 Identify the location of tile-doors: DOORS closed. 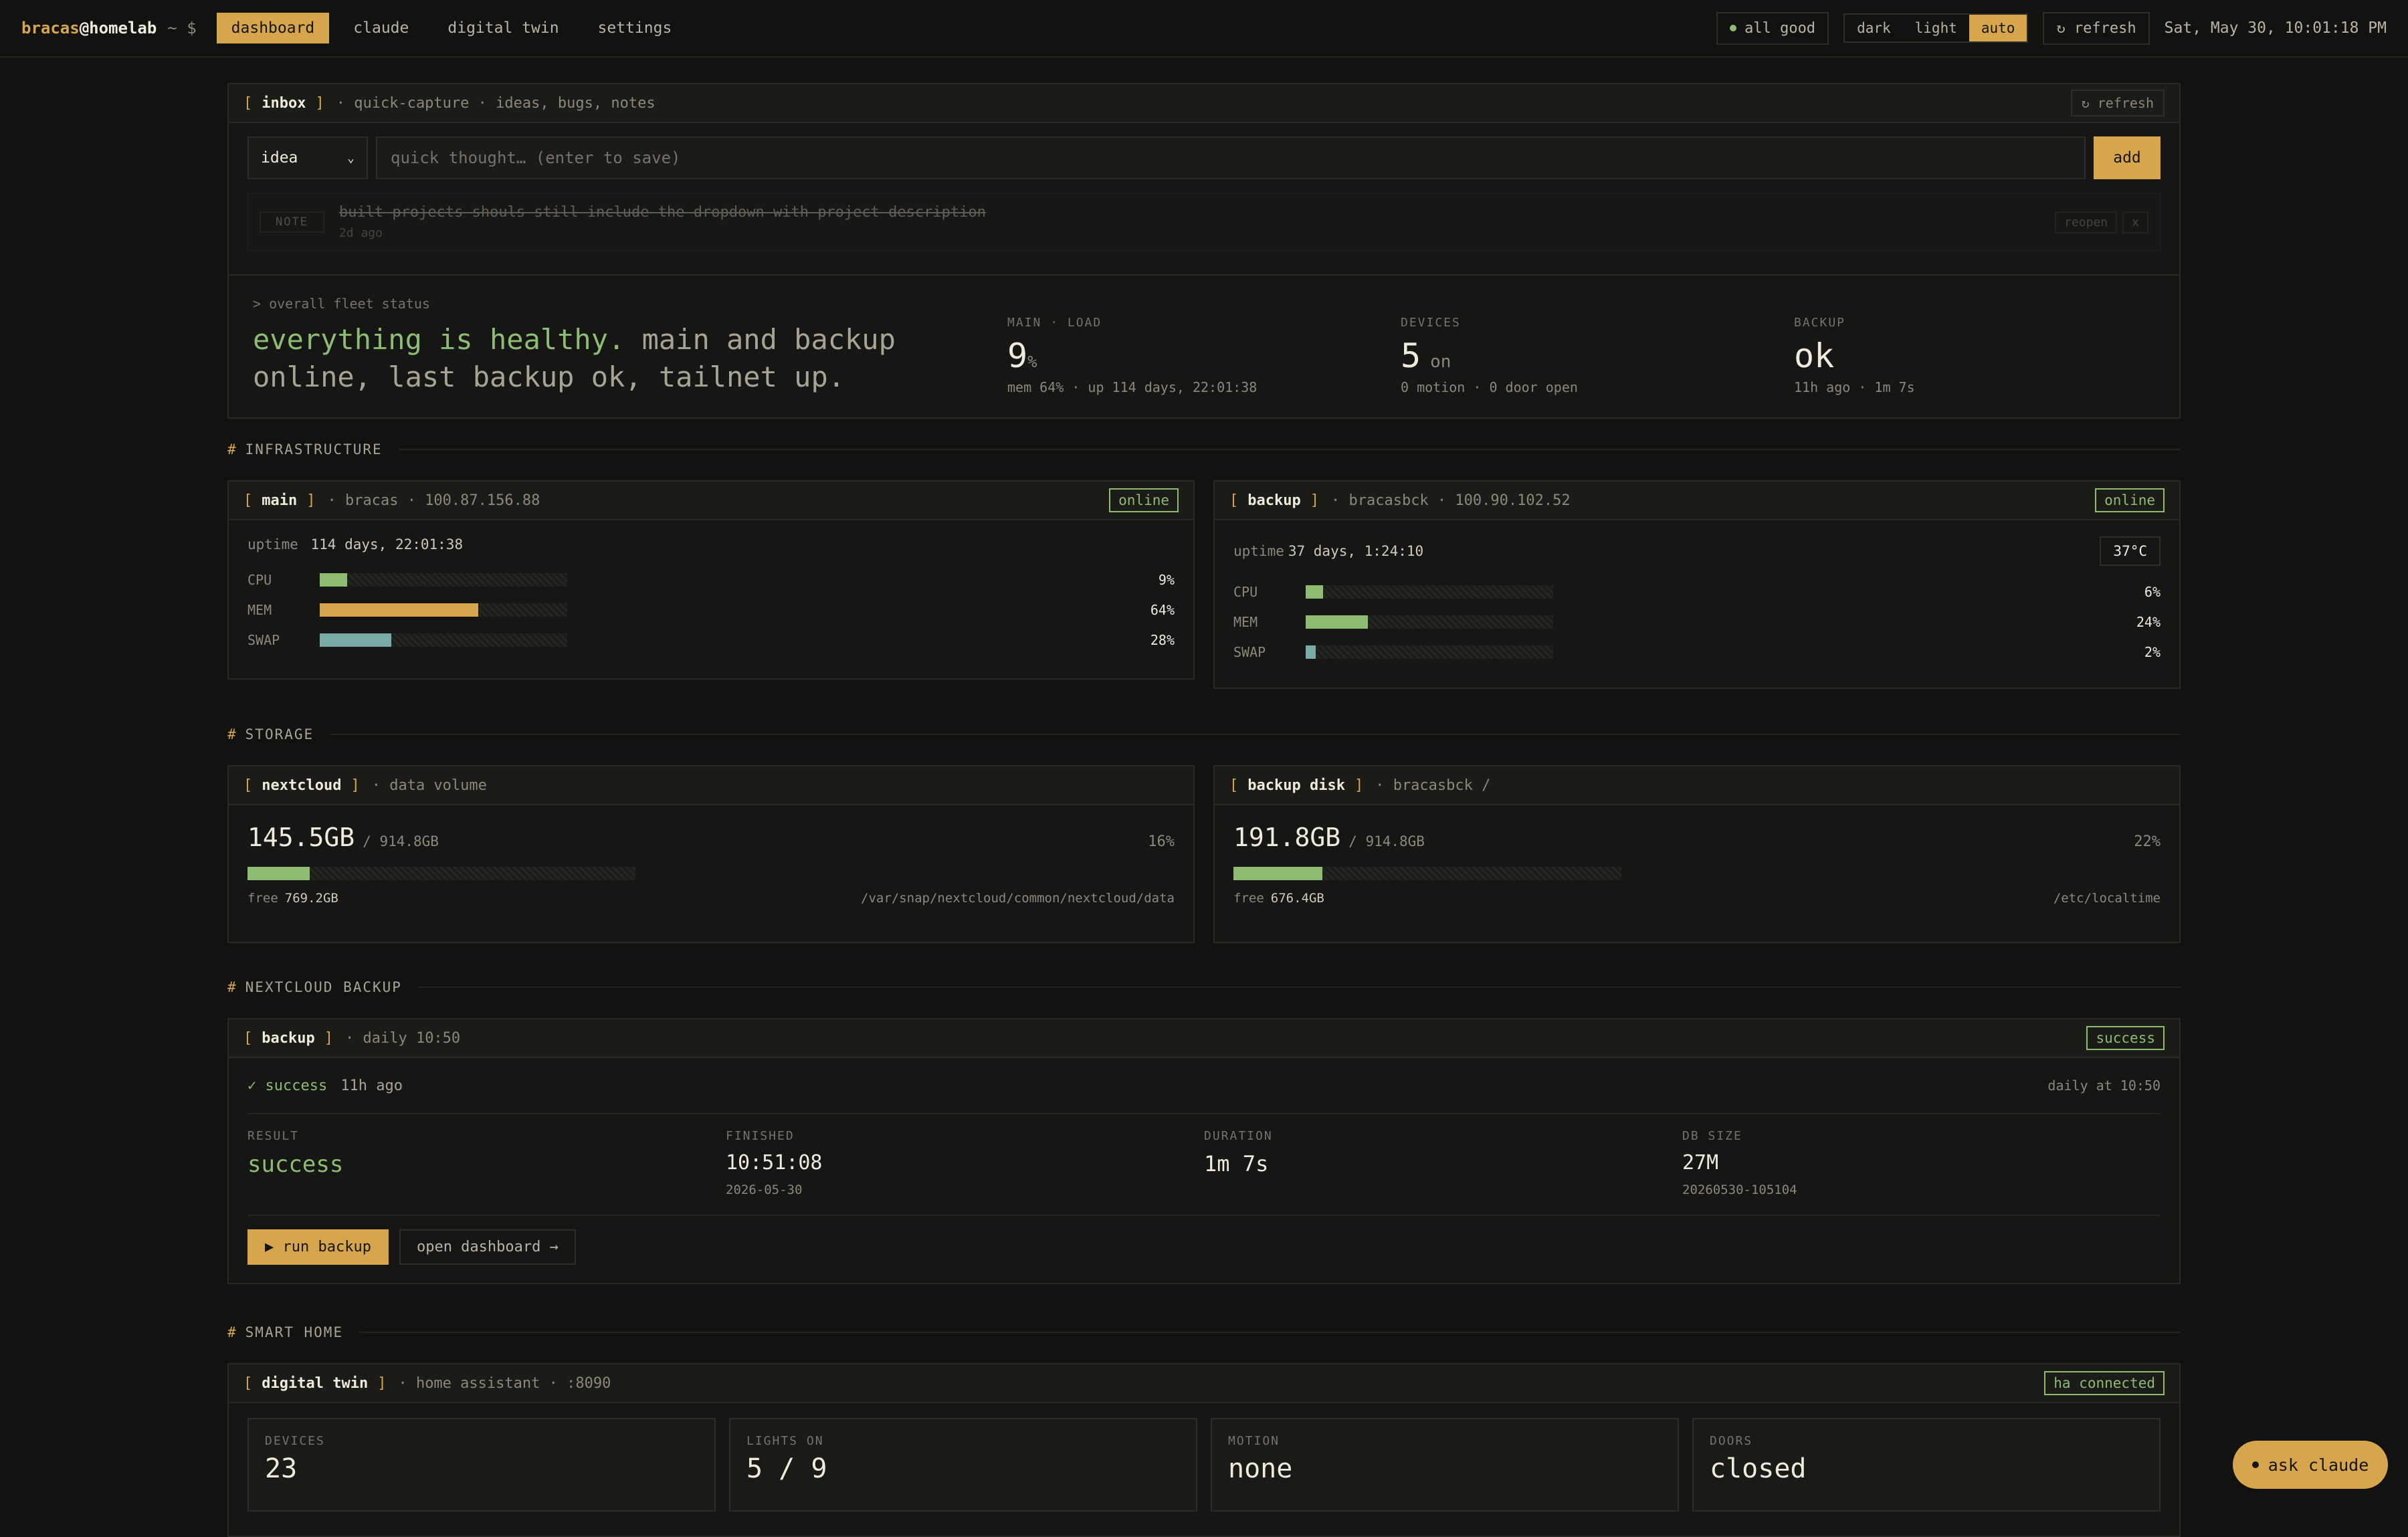
(1926, 1465).